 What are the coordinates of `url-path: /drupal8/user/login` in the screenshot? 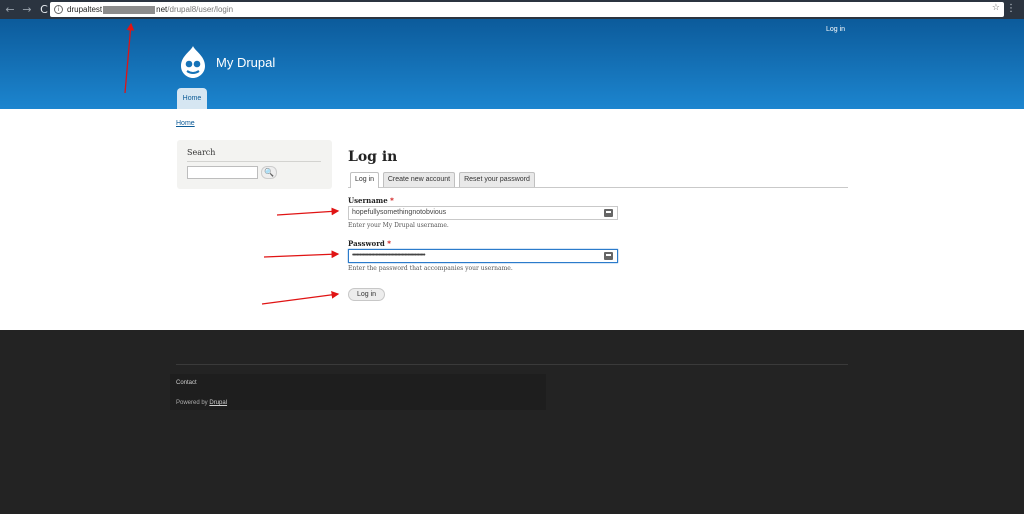 It's located at (200, 9).